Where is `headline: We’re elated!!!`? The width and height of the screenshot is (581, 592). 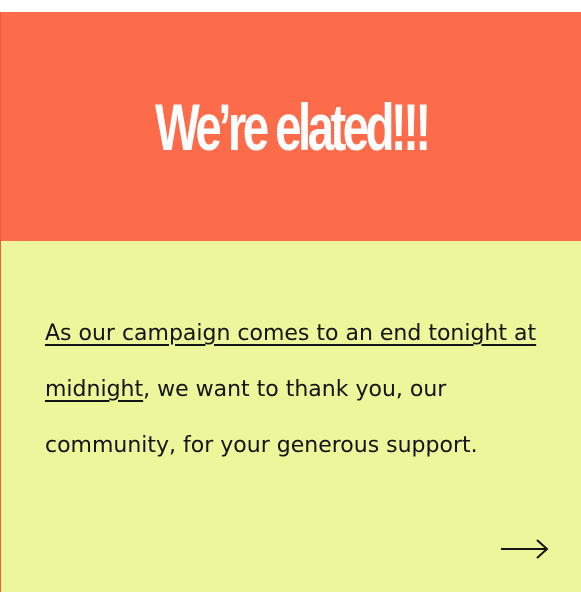
headline: We’re elated!!! is located at coordinates (292, 126).